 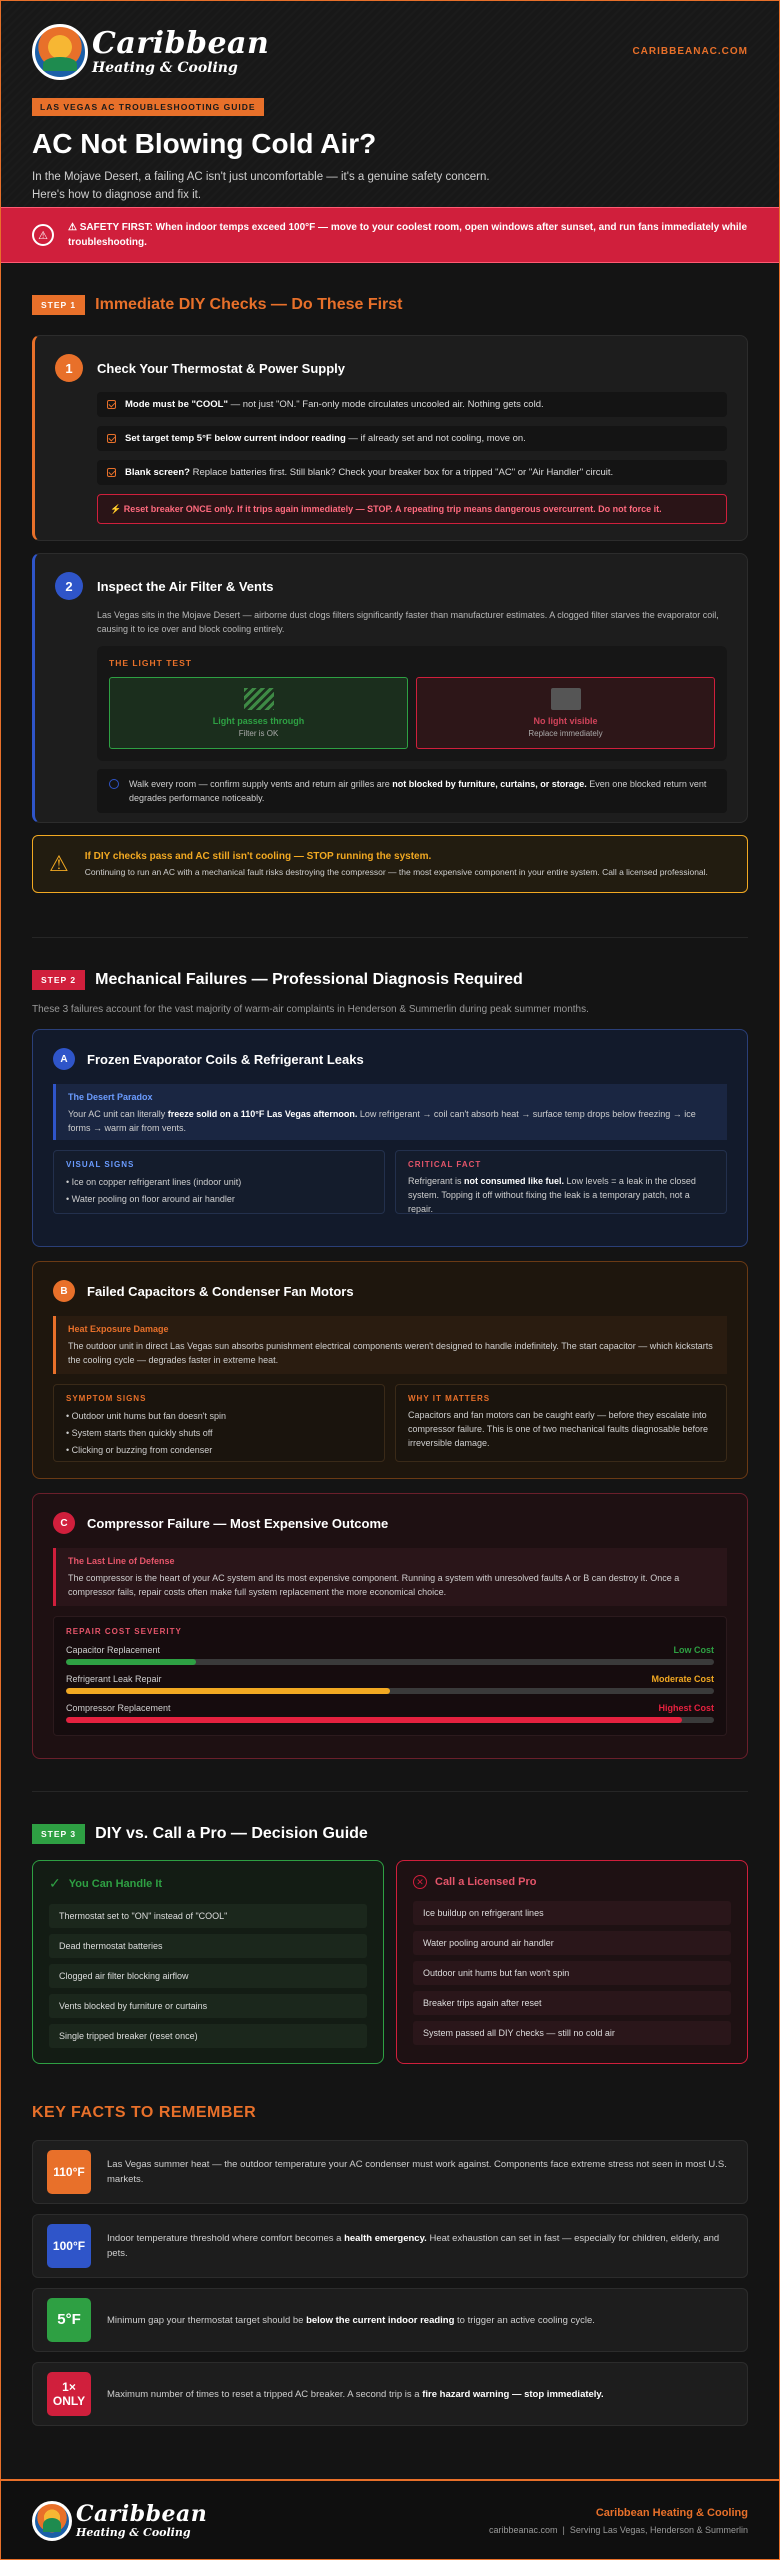 What do you see at coordinates (390, 1713) in the screenshot?
I see `cost-bar-row: Compressor Replacement Highest Cost` at bounding box center [390, 1713].